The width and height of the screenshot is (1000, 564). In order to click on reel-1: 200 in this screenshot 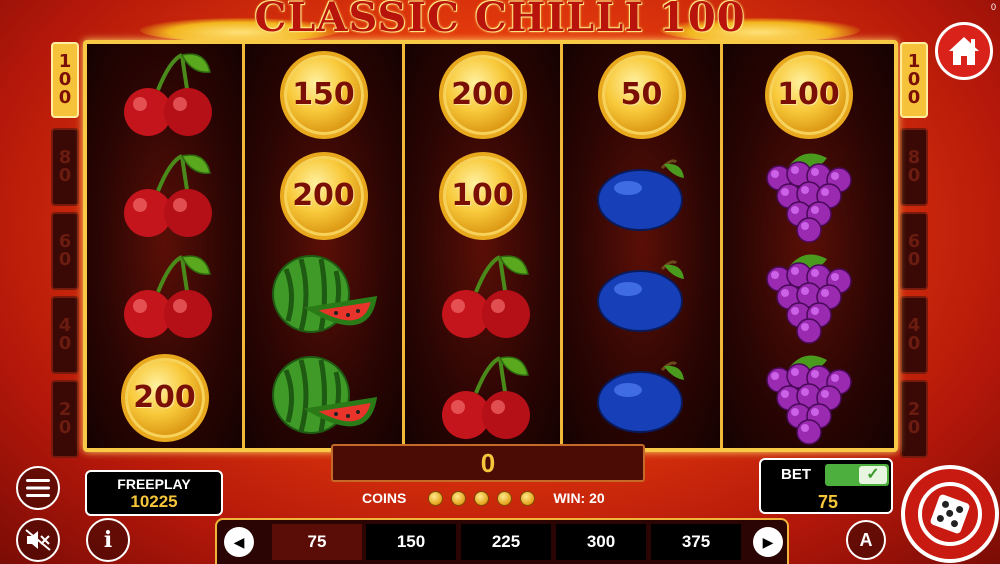, I will do `click(166, 246)`.